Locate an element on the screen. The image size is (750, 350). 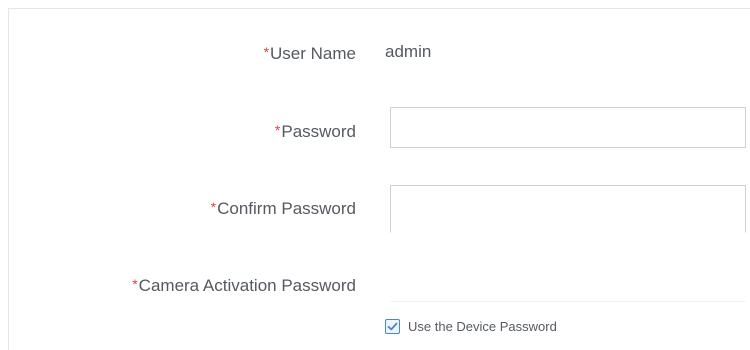
user-name-label: *User Name is located at coordinates (310, 53).